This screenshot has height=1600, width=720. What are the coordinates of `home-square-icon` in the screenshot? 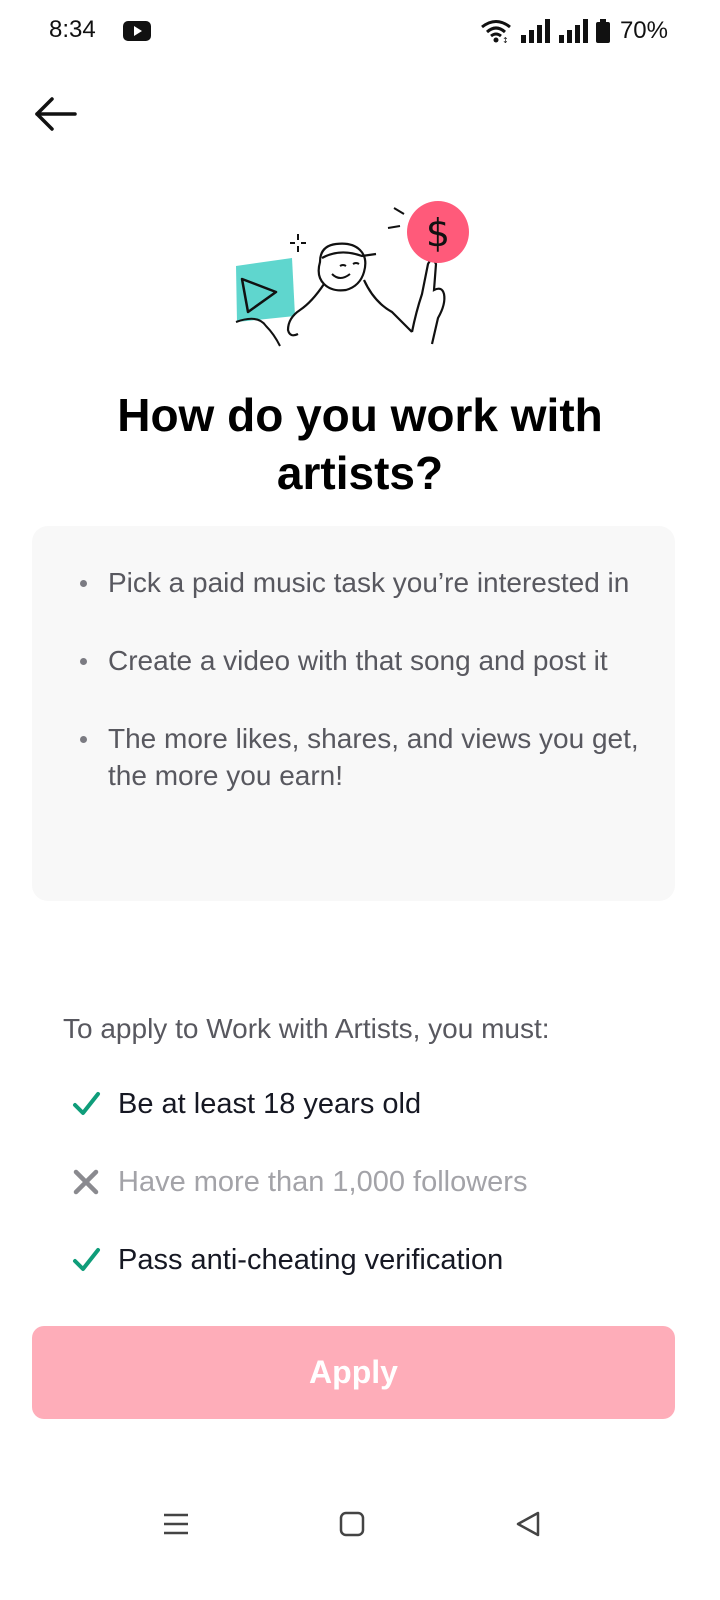 It's located at (352, 1524).